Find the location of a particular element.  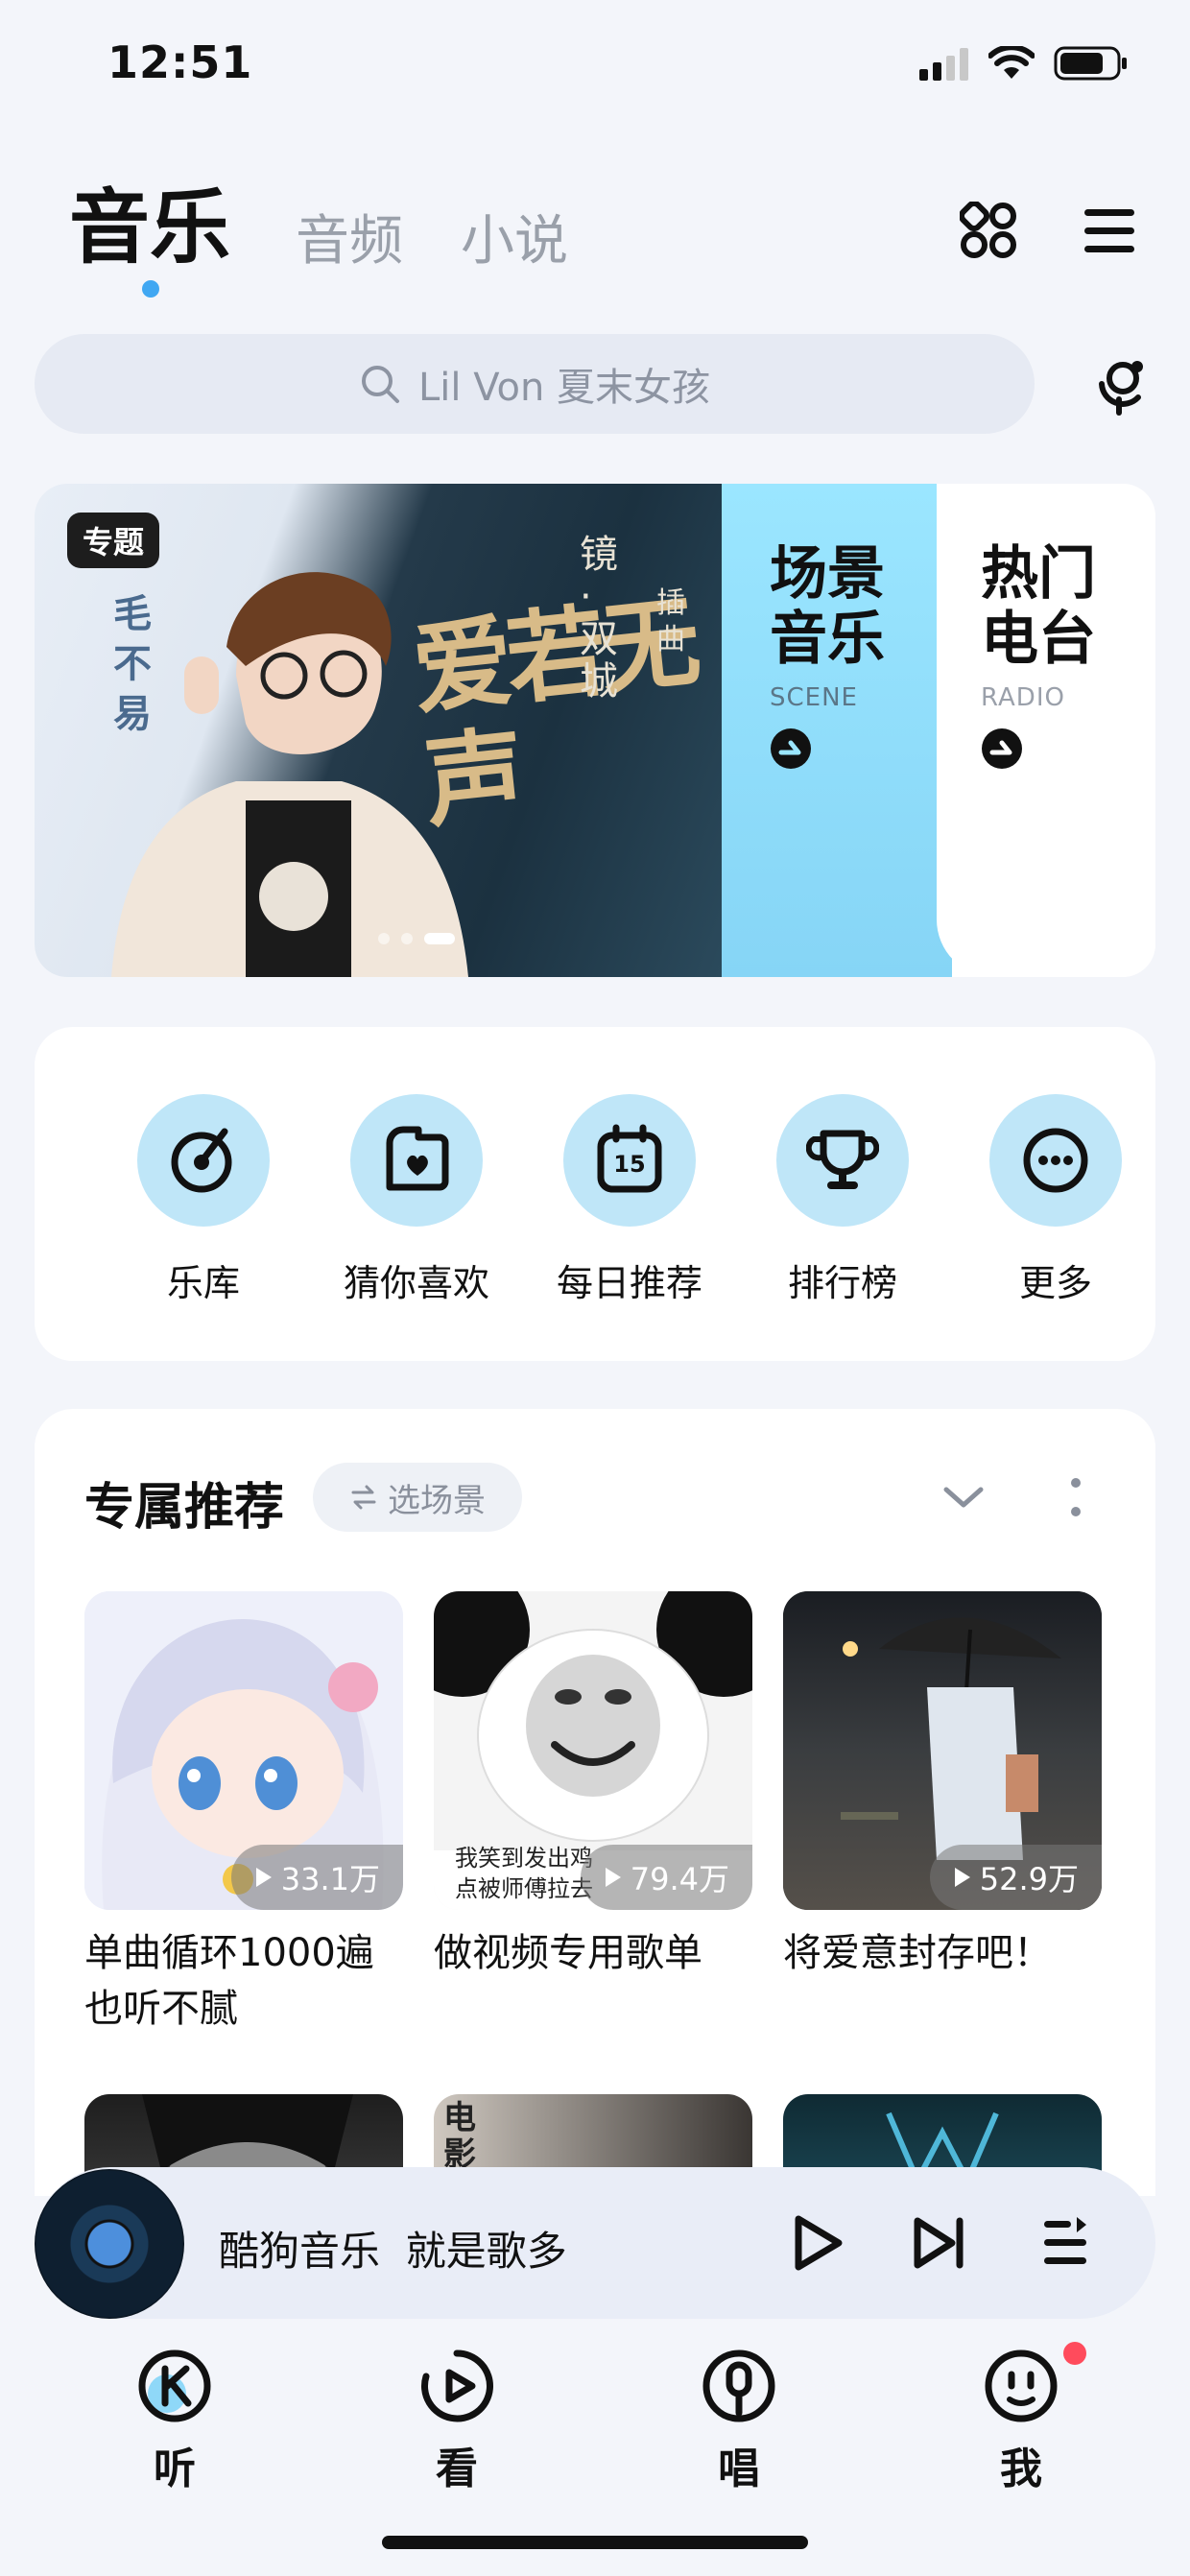

quick-action-label: 每日推荐 is located at coordinates (629, 1283).